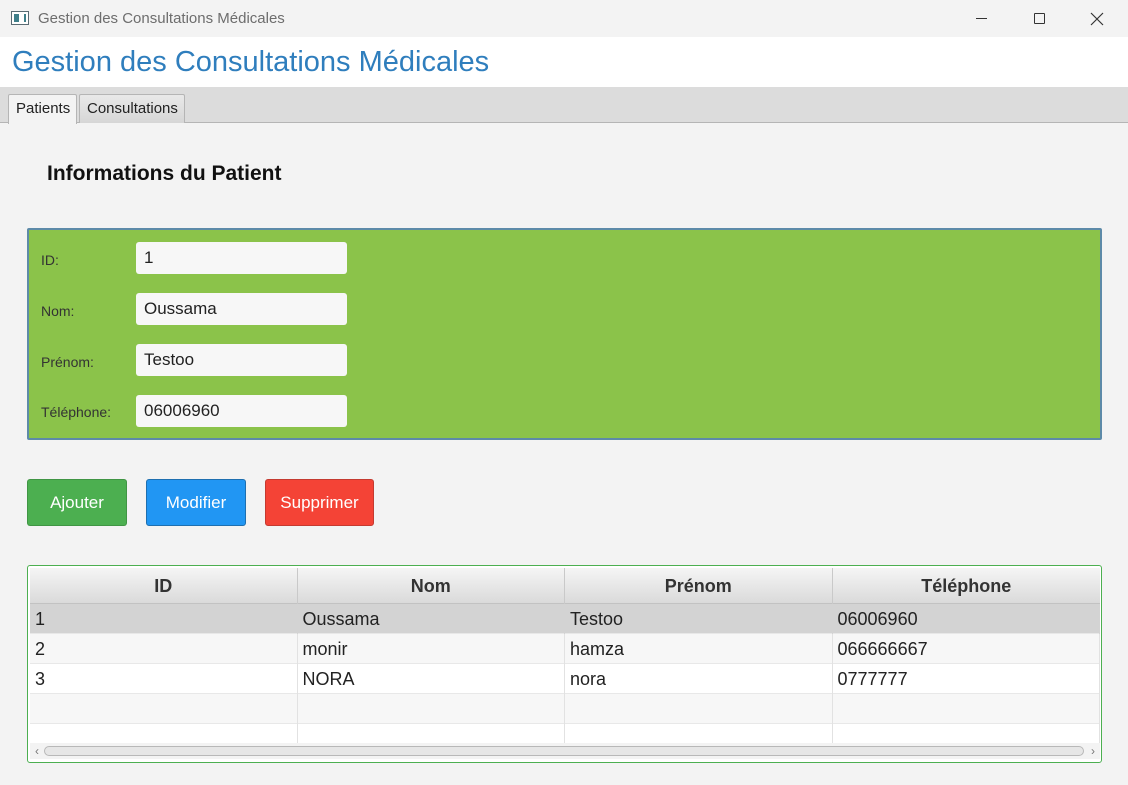  Describe the element at coordinates (564, 62) in the screenshot. I see `app-header: Gestion des Consultations Médicales` at that location.